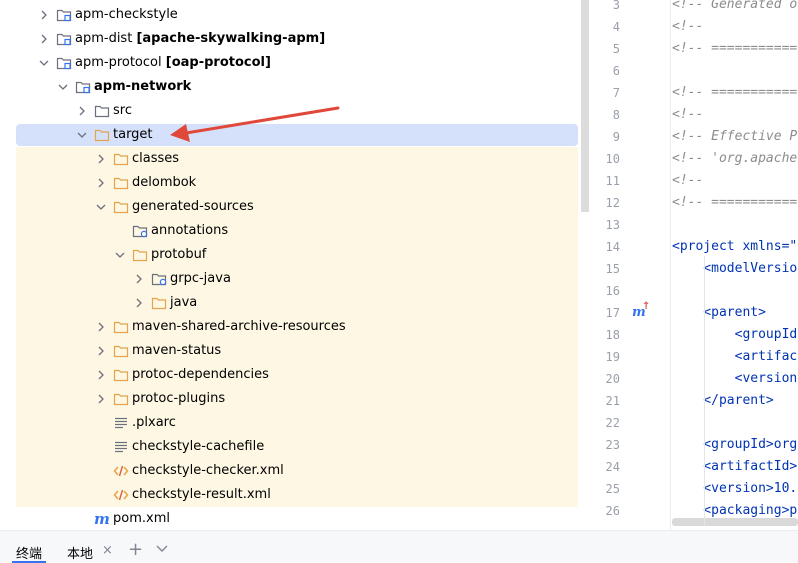 The width and height of the screenshot is (798, 563). I want to click on override-arrow-icon: ↑, so click(646, 306).